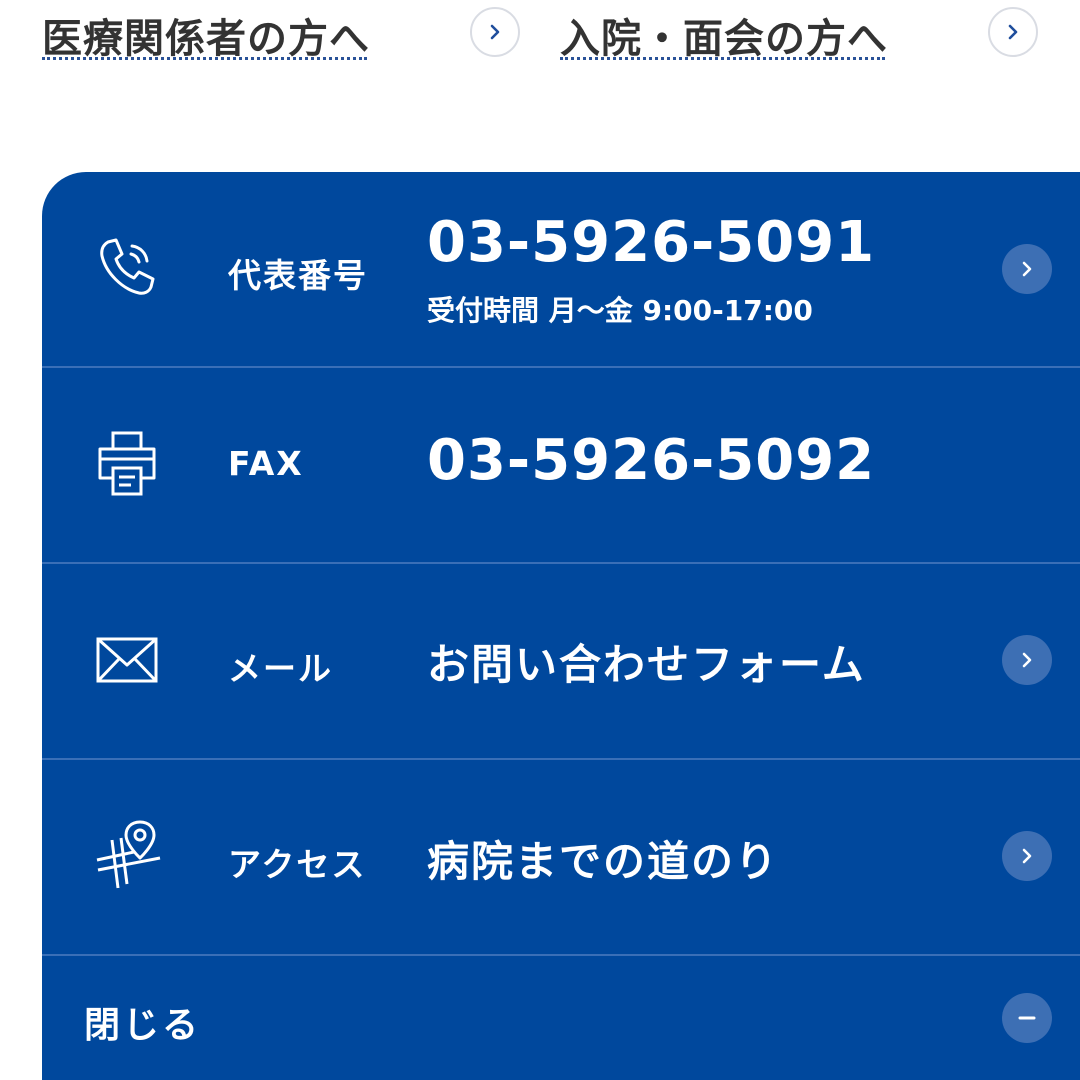 The image size is (1080, 1080). I want to click on close-row: 閉じる, so click(561, 1018).